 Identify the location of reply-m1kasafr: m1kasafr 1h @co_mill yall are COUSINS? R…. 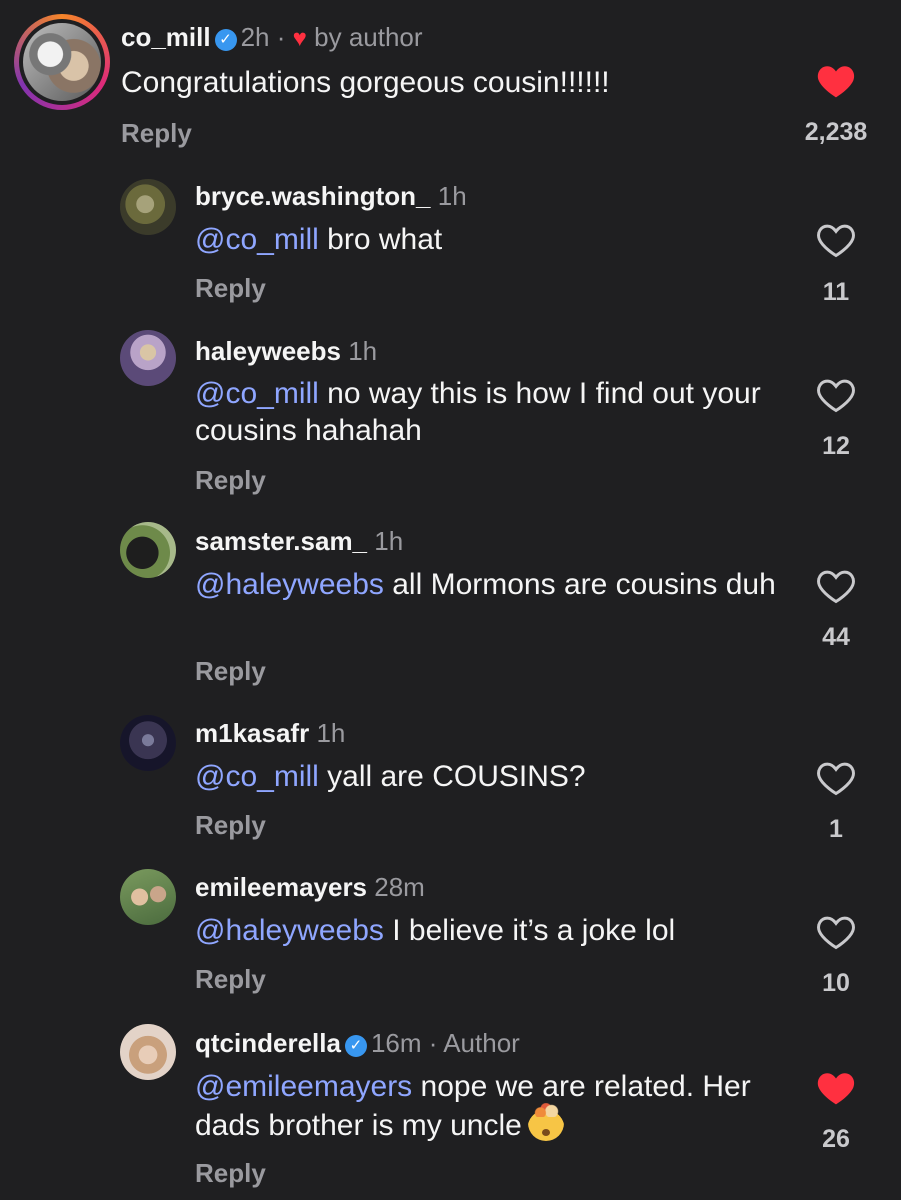
(450, 777).